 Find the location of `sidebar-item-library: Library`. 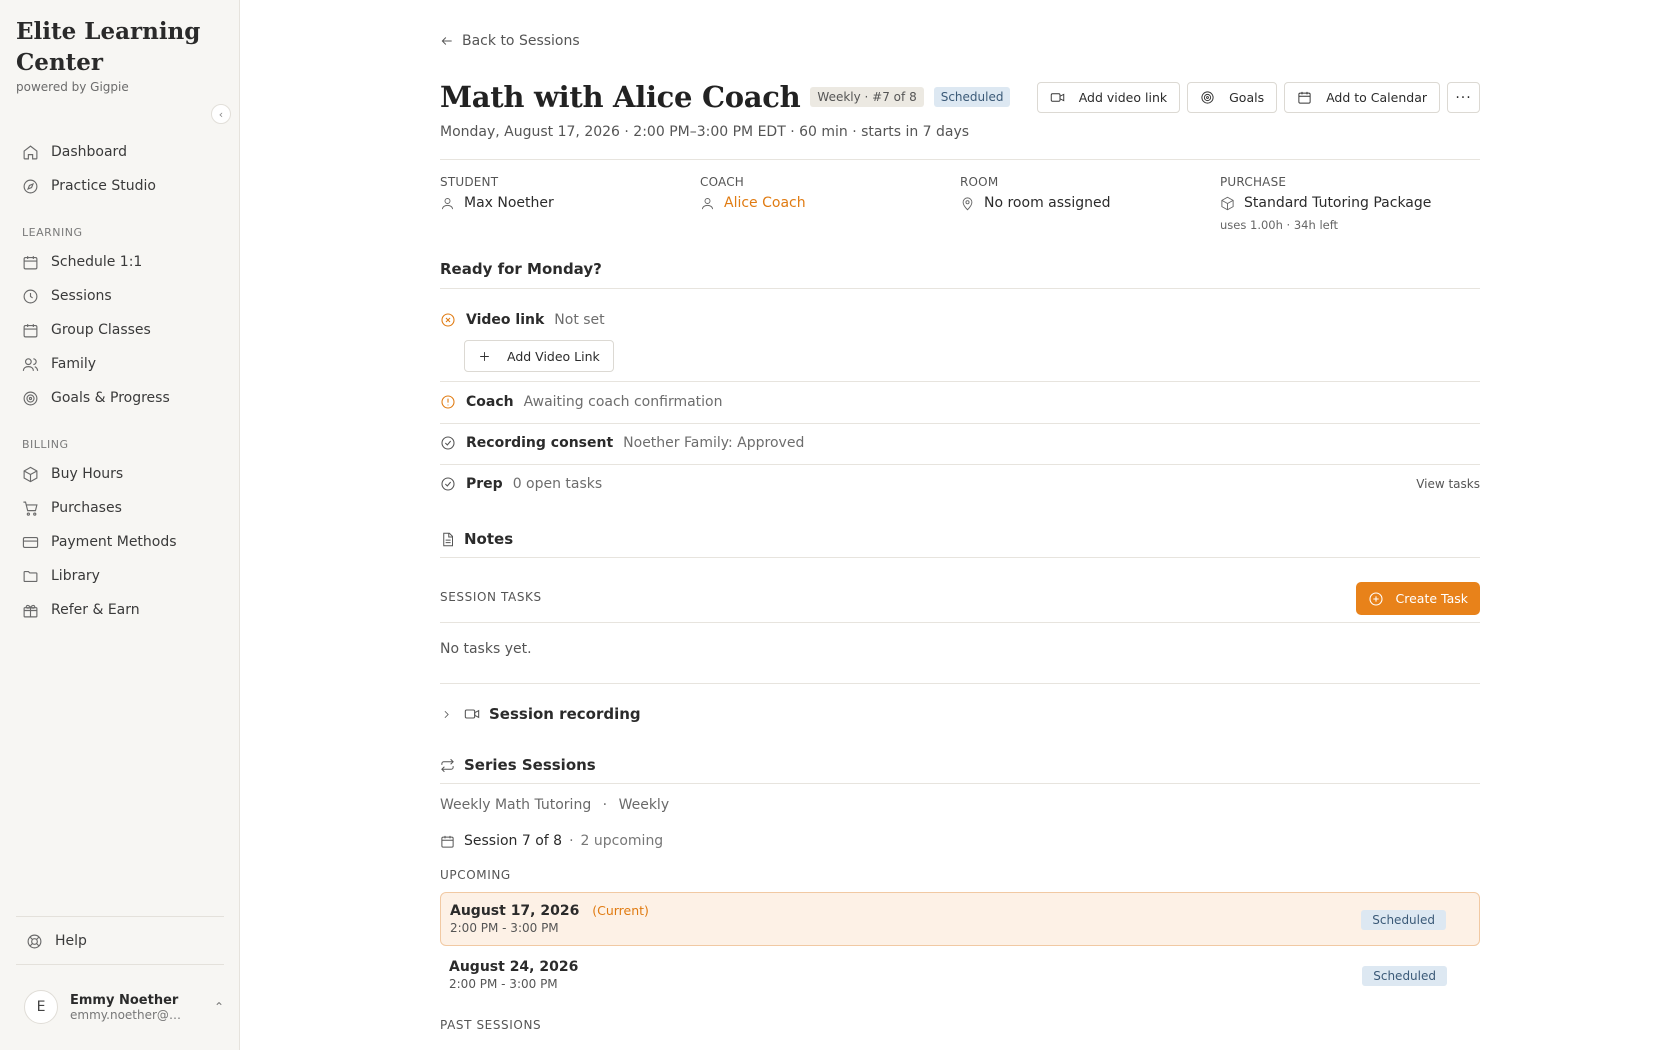

sidebar-item-library: Library is located at coordinates (120, 576).